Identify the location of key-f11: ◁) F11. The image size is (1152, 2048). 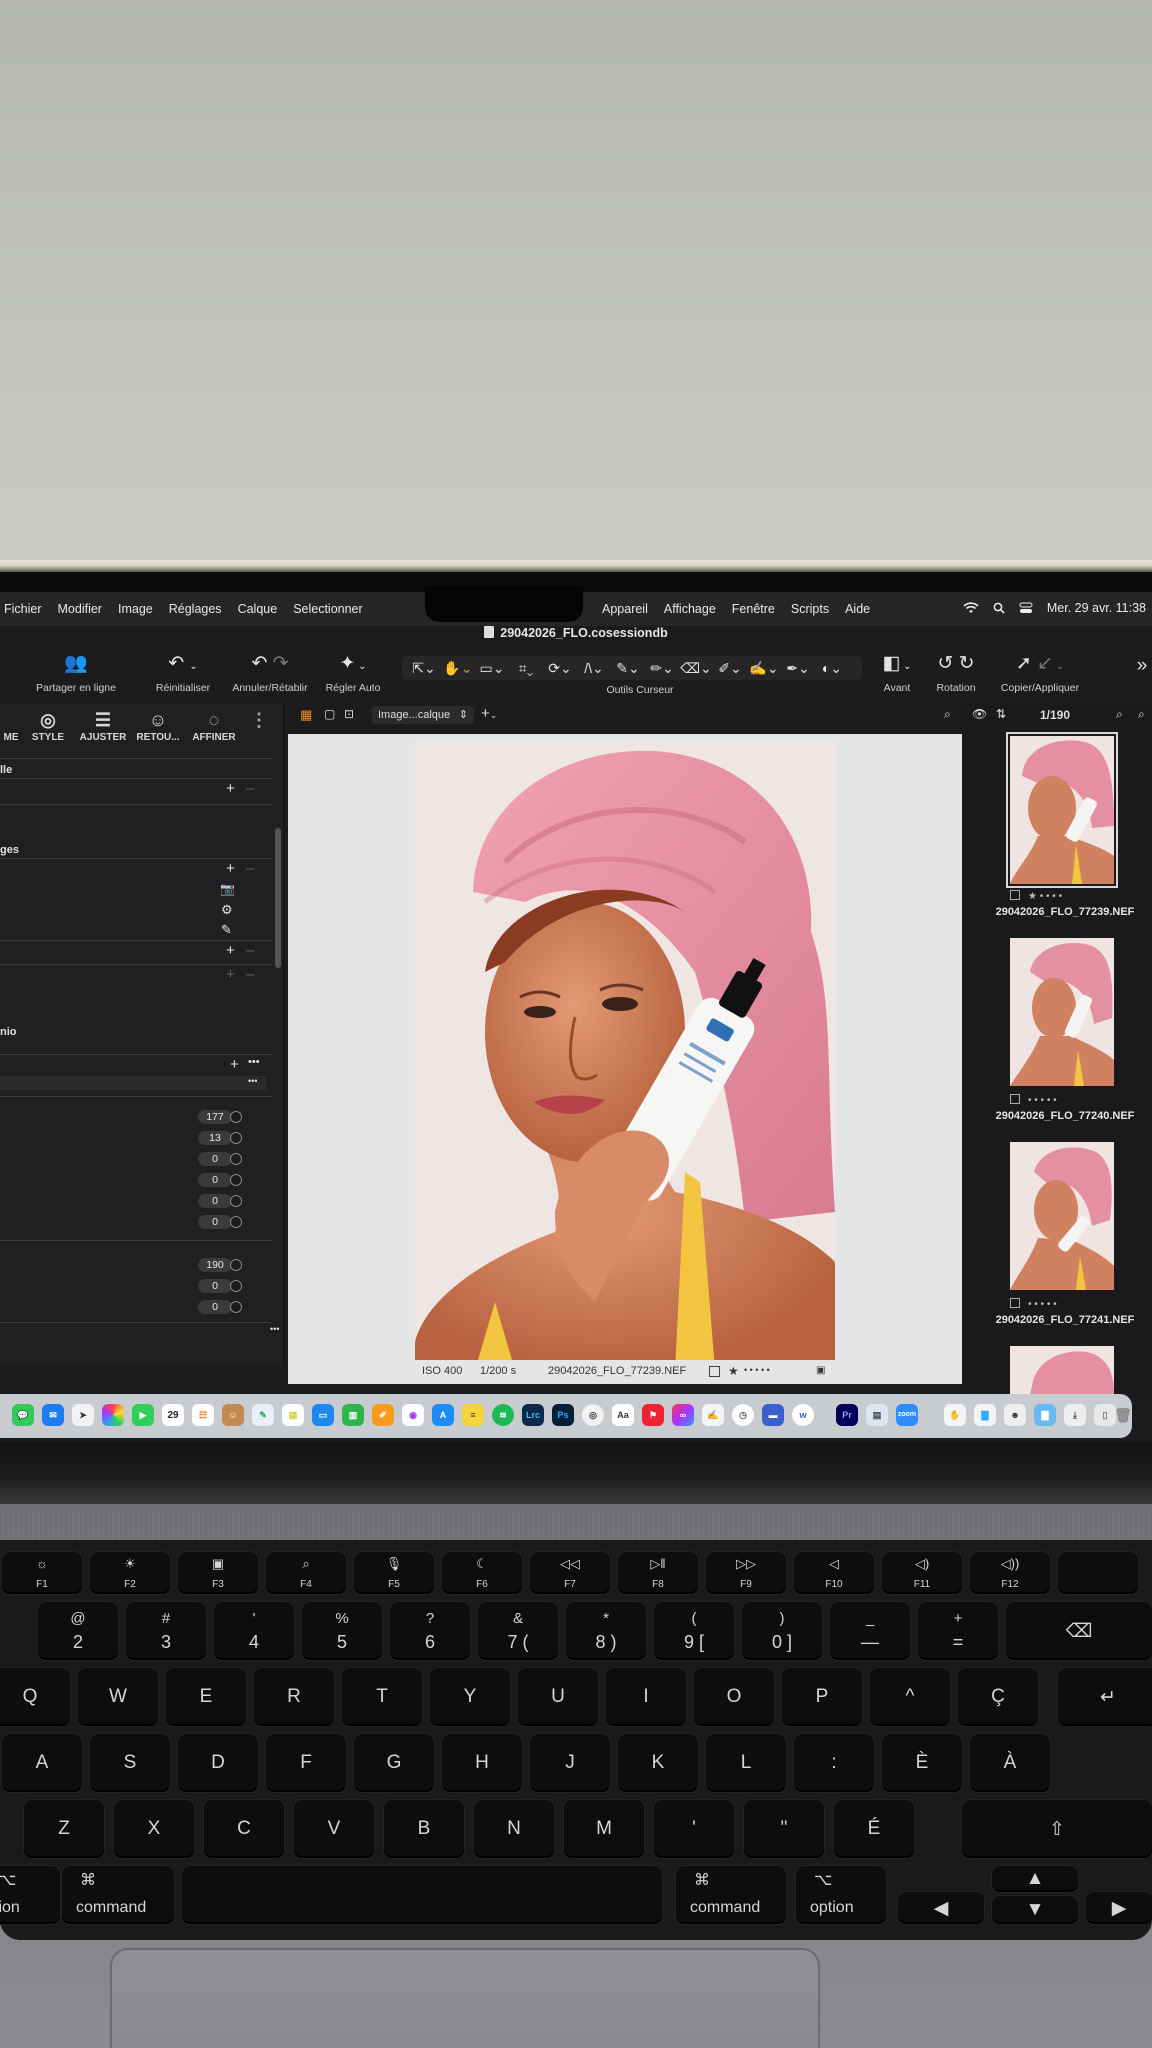
(922, 1573).